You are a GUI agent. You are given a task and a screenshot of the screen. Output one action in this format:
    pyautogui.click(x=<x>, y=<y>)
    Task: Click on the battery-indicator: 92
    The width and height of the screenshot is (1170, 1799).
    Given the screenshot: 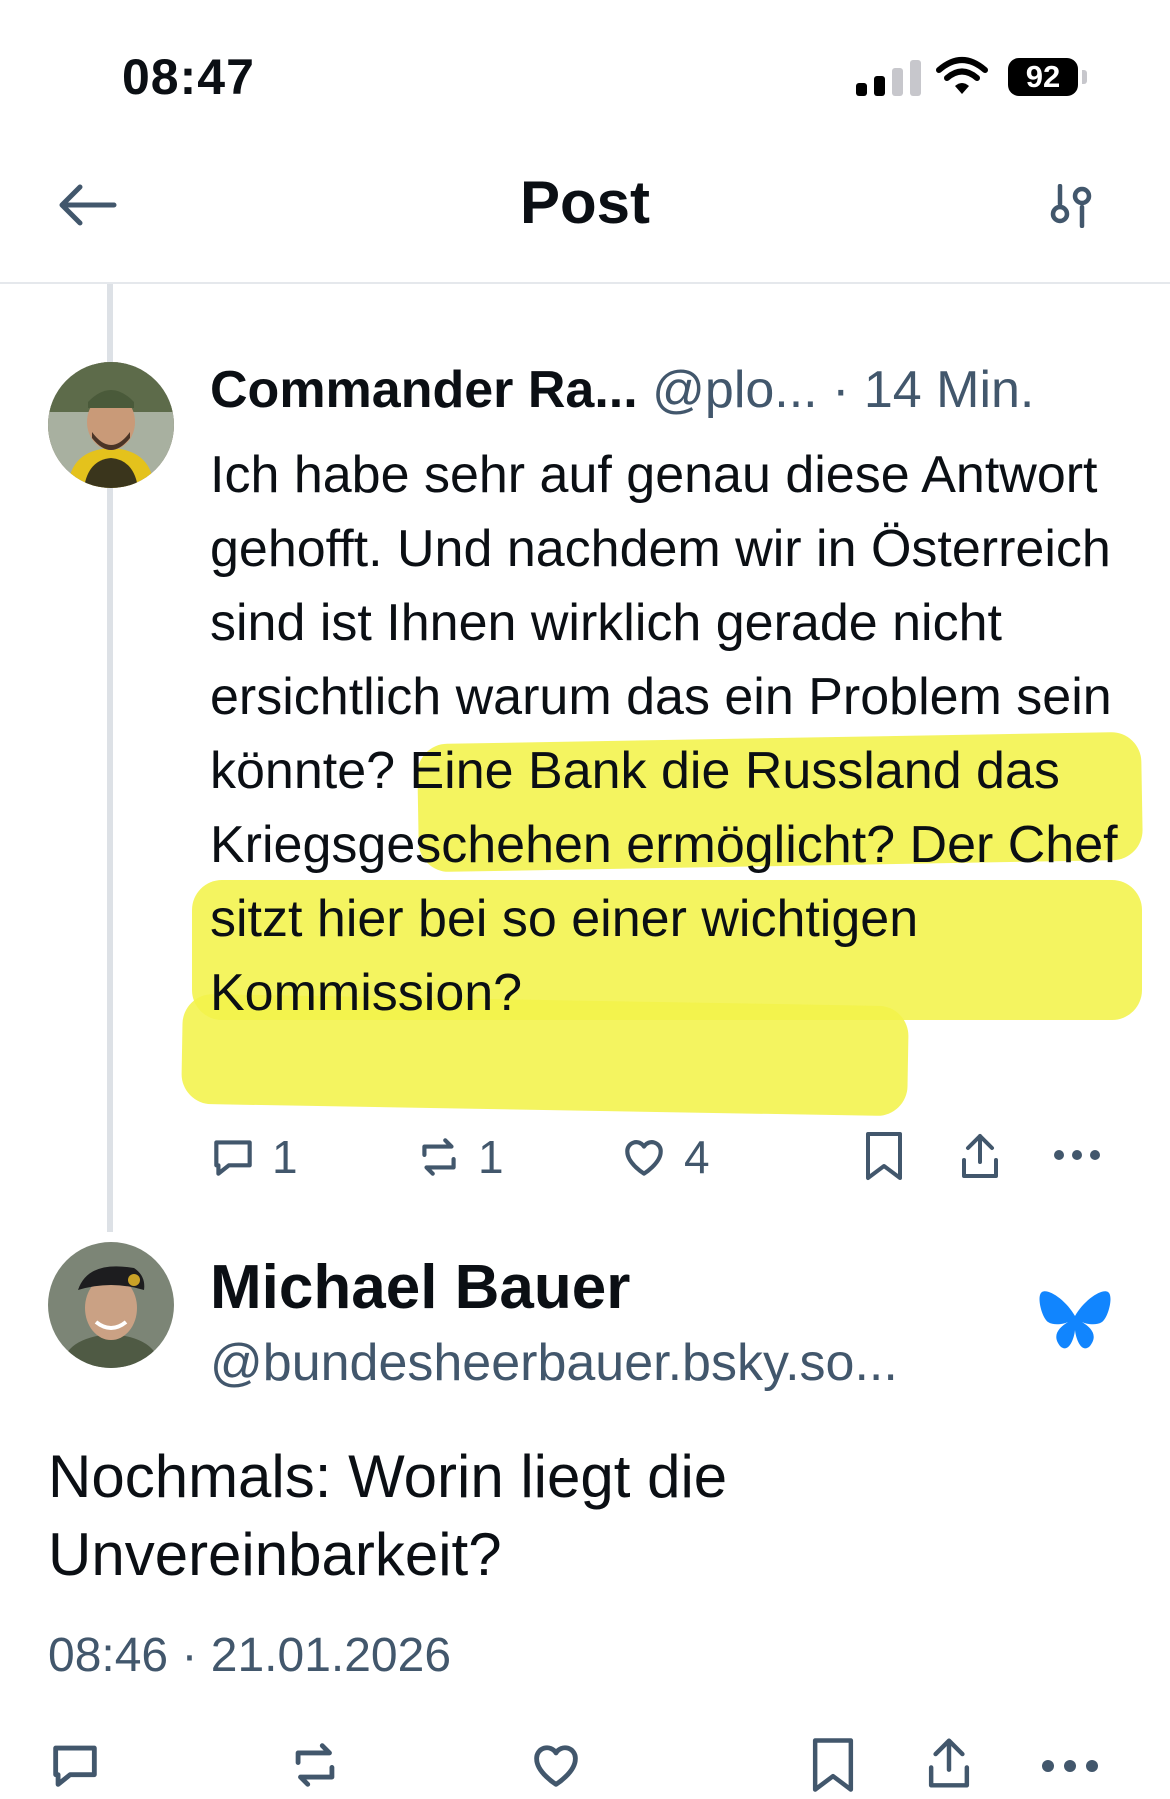 What is the action you would take?
    pyautogui.click(x=1047, y=77)
    